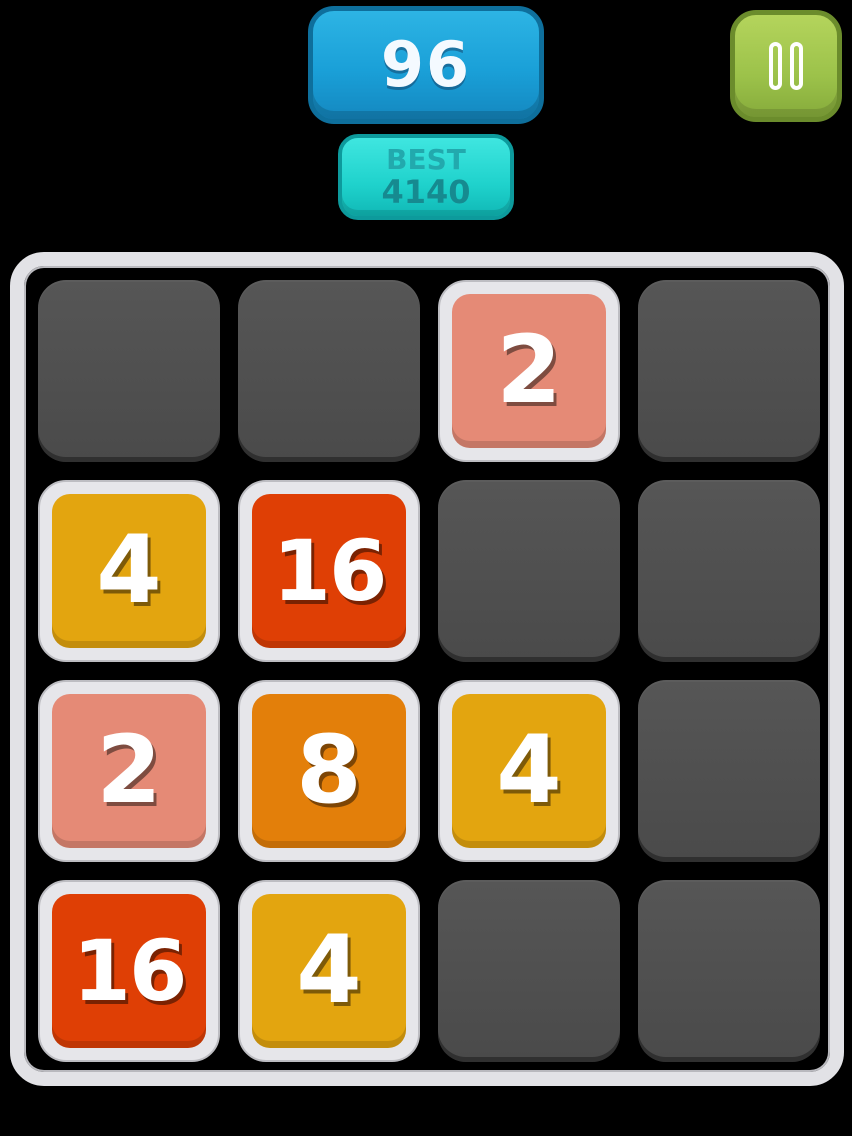 Image resolution: width=852 pixels, height=1136 pixels. I want to click on score-panel: 96, so click(426, 65).